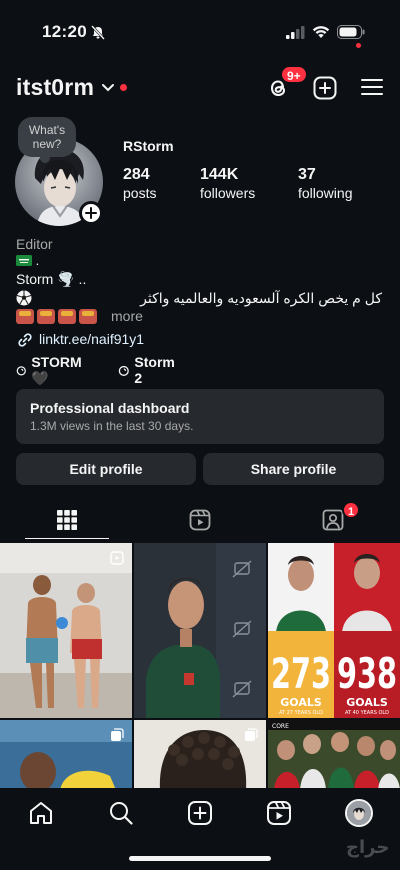  Describe the element at coordinates (106, 469) in the screenshot. I see `edit-profile-button: Edit profile` at that location.